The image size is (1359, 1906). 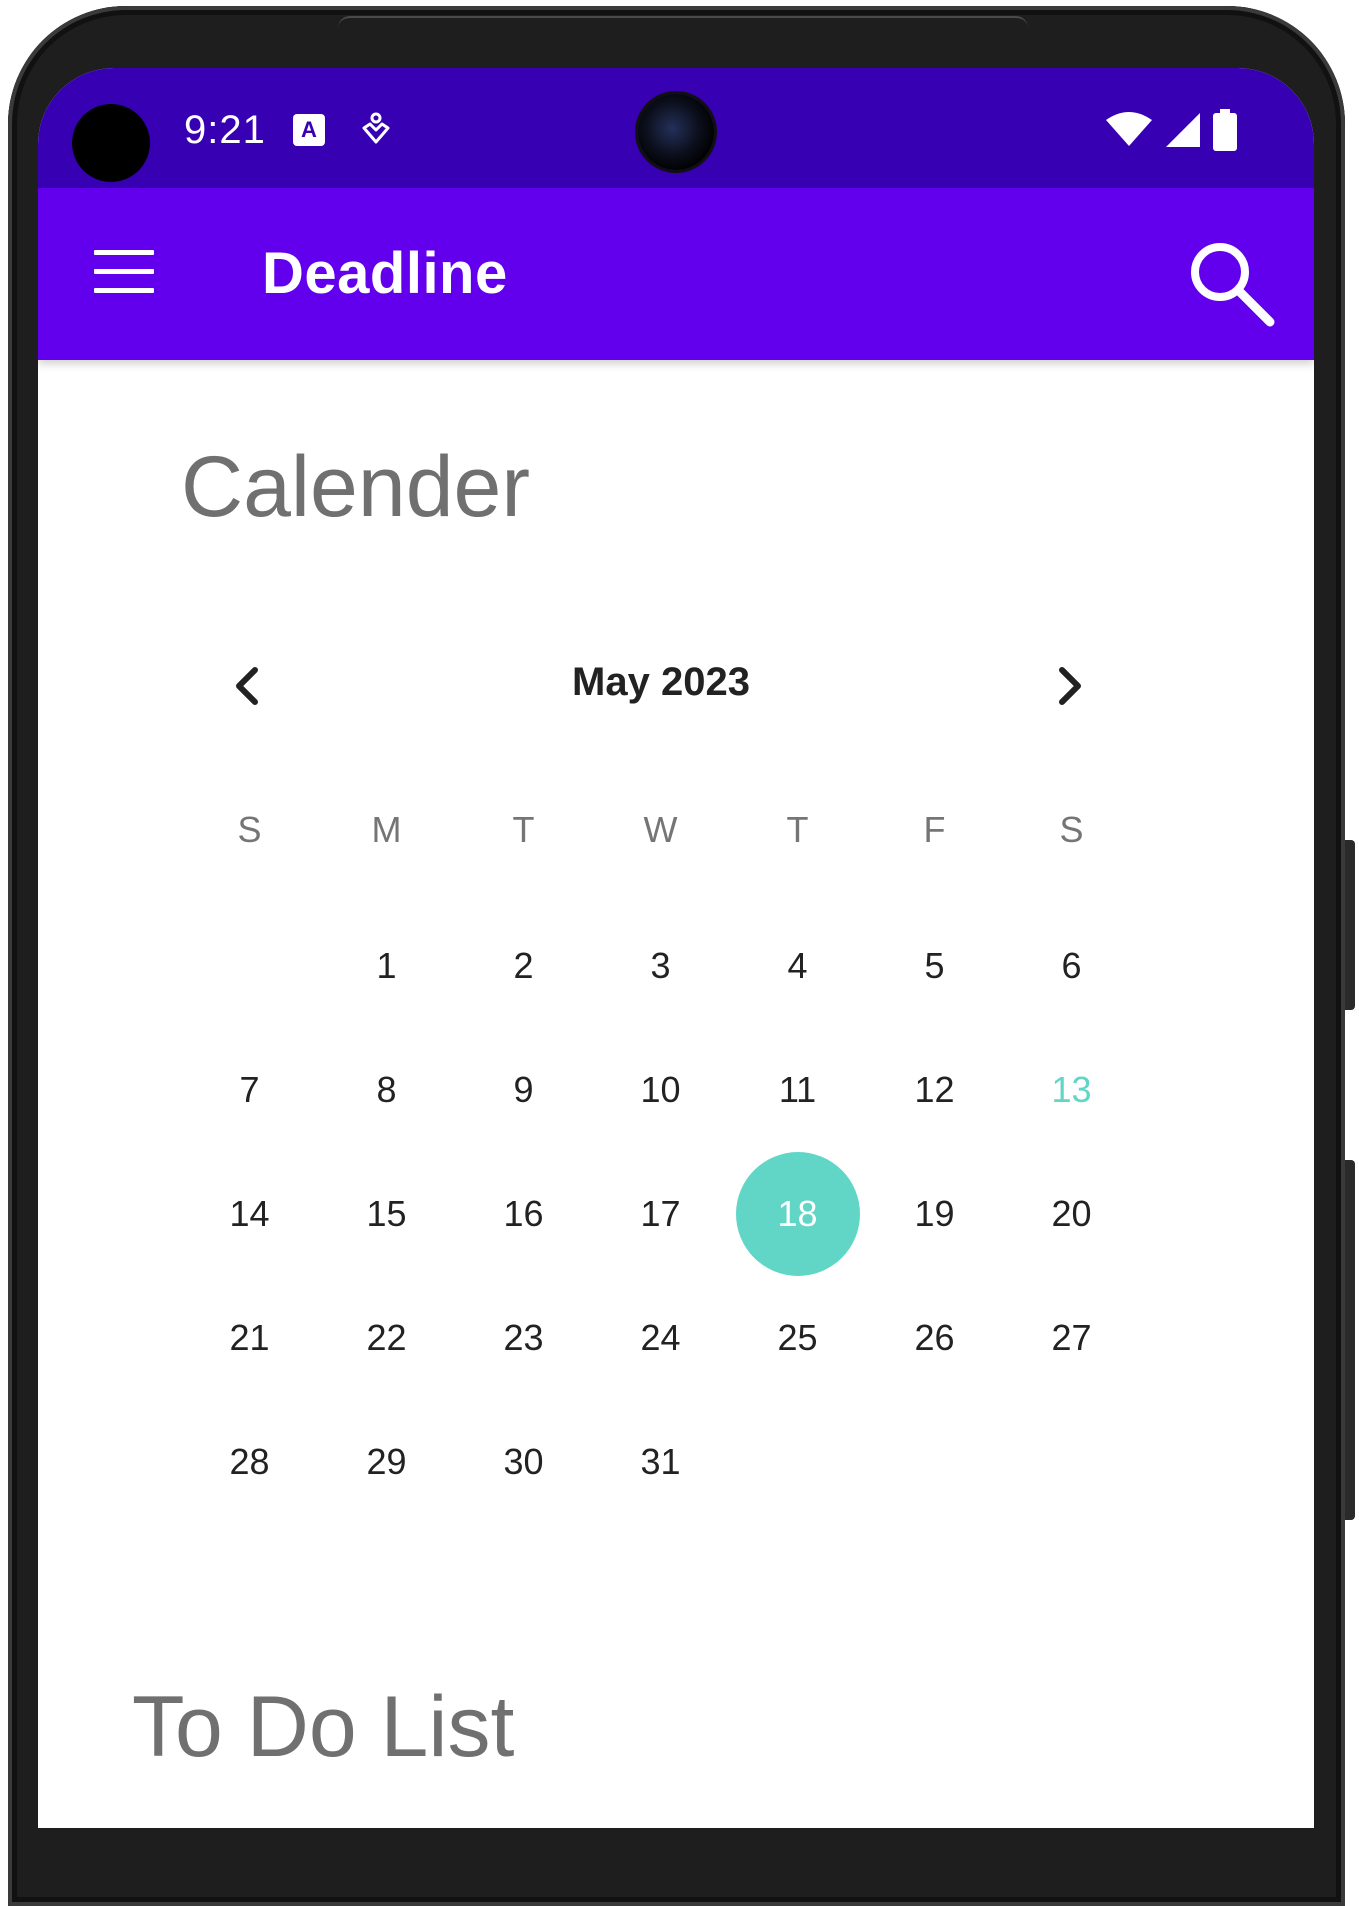 I want to click on calendar-day-number: 29, so click(x=386, y=1461).